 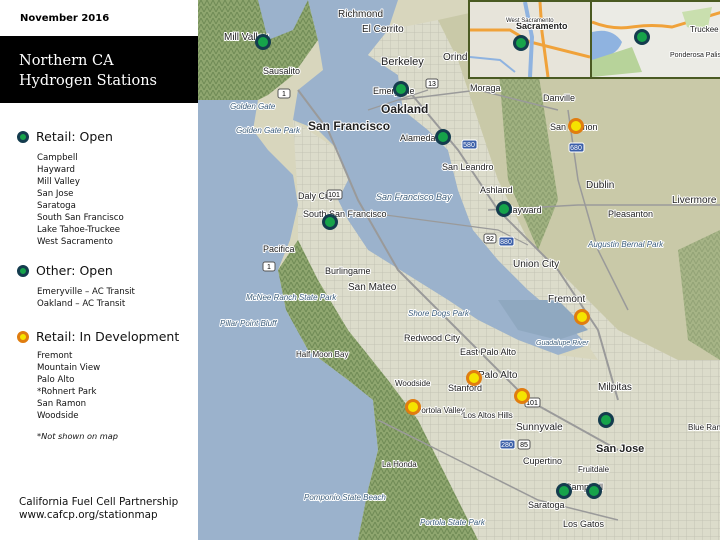 I want to click on place-label: Palo Alto, so click(x=498, y=375).